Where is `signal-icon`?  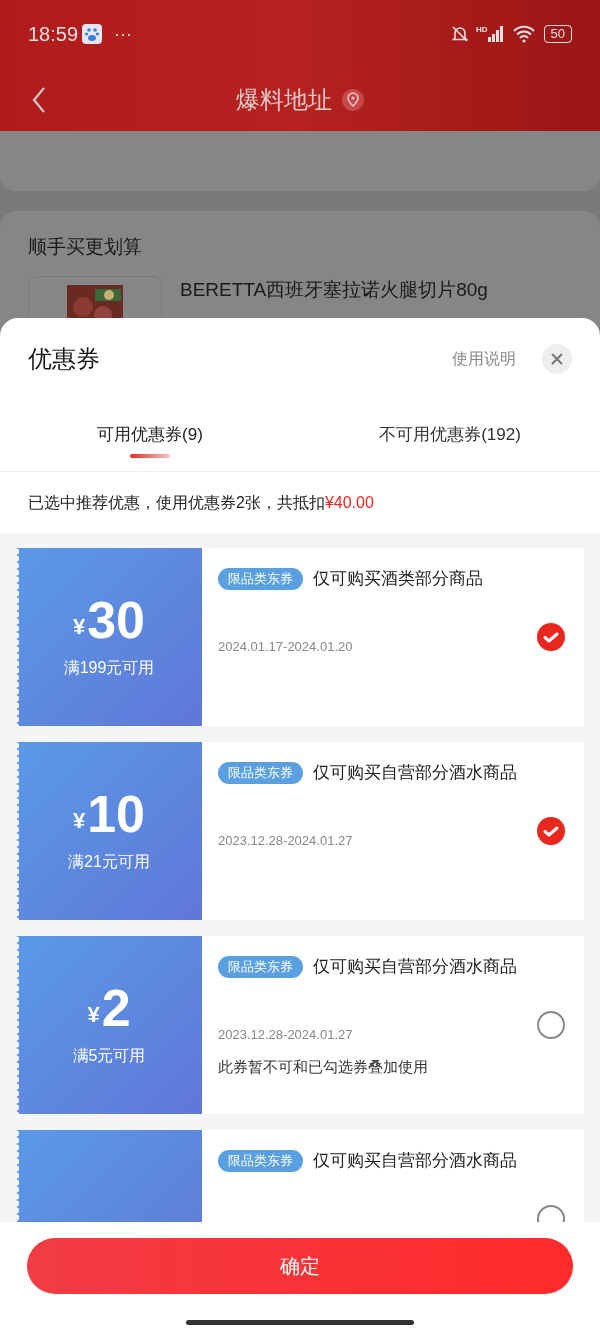
signal-icon is located at coordinates (495, 34).